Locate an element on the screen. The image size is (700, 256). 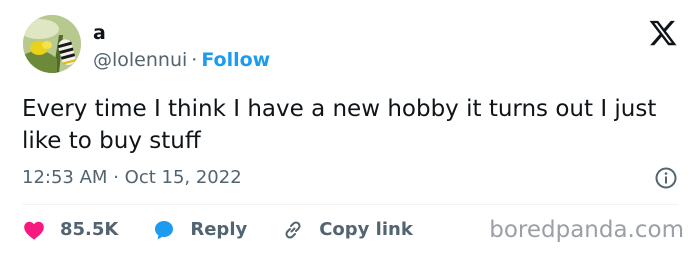
author-display-name: a is located at coordinates (99, 33).